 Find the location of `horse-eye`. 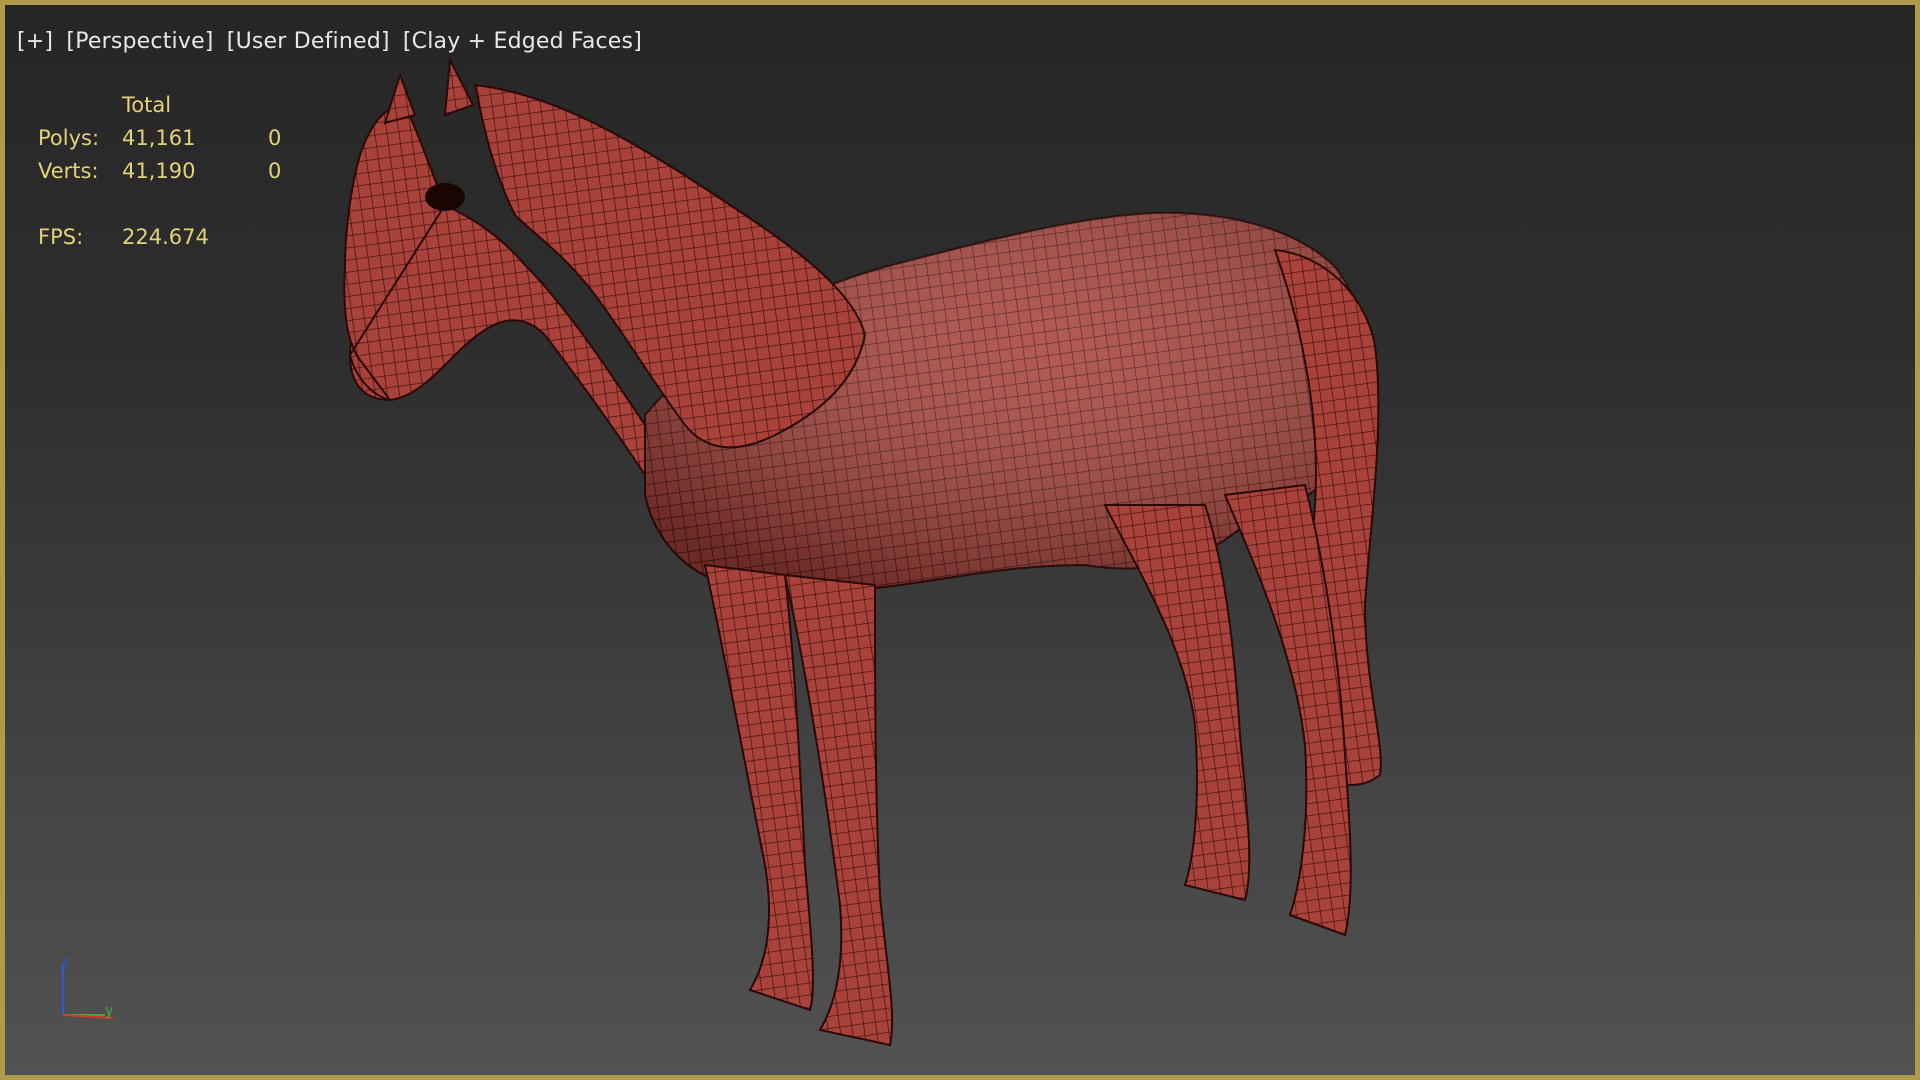

horse-eye is located at coordinates (445, 197).